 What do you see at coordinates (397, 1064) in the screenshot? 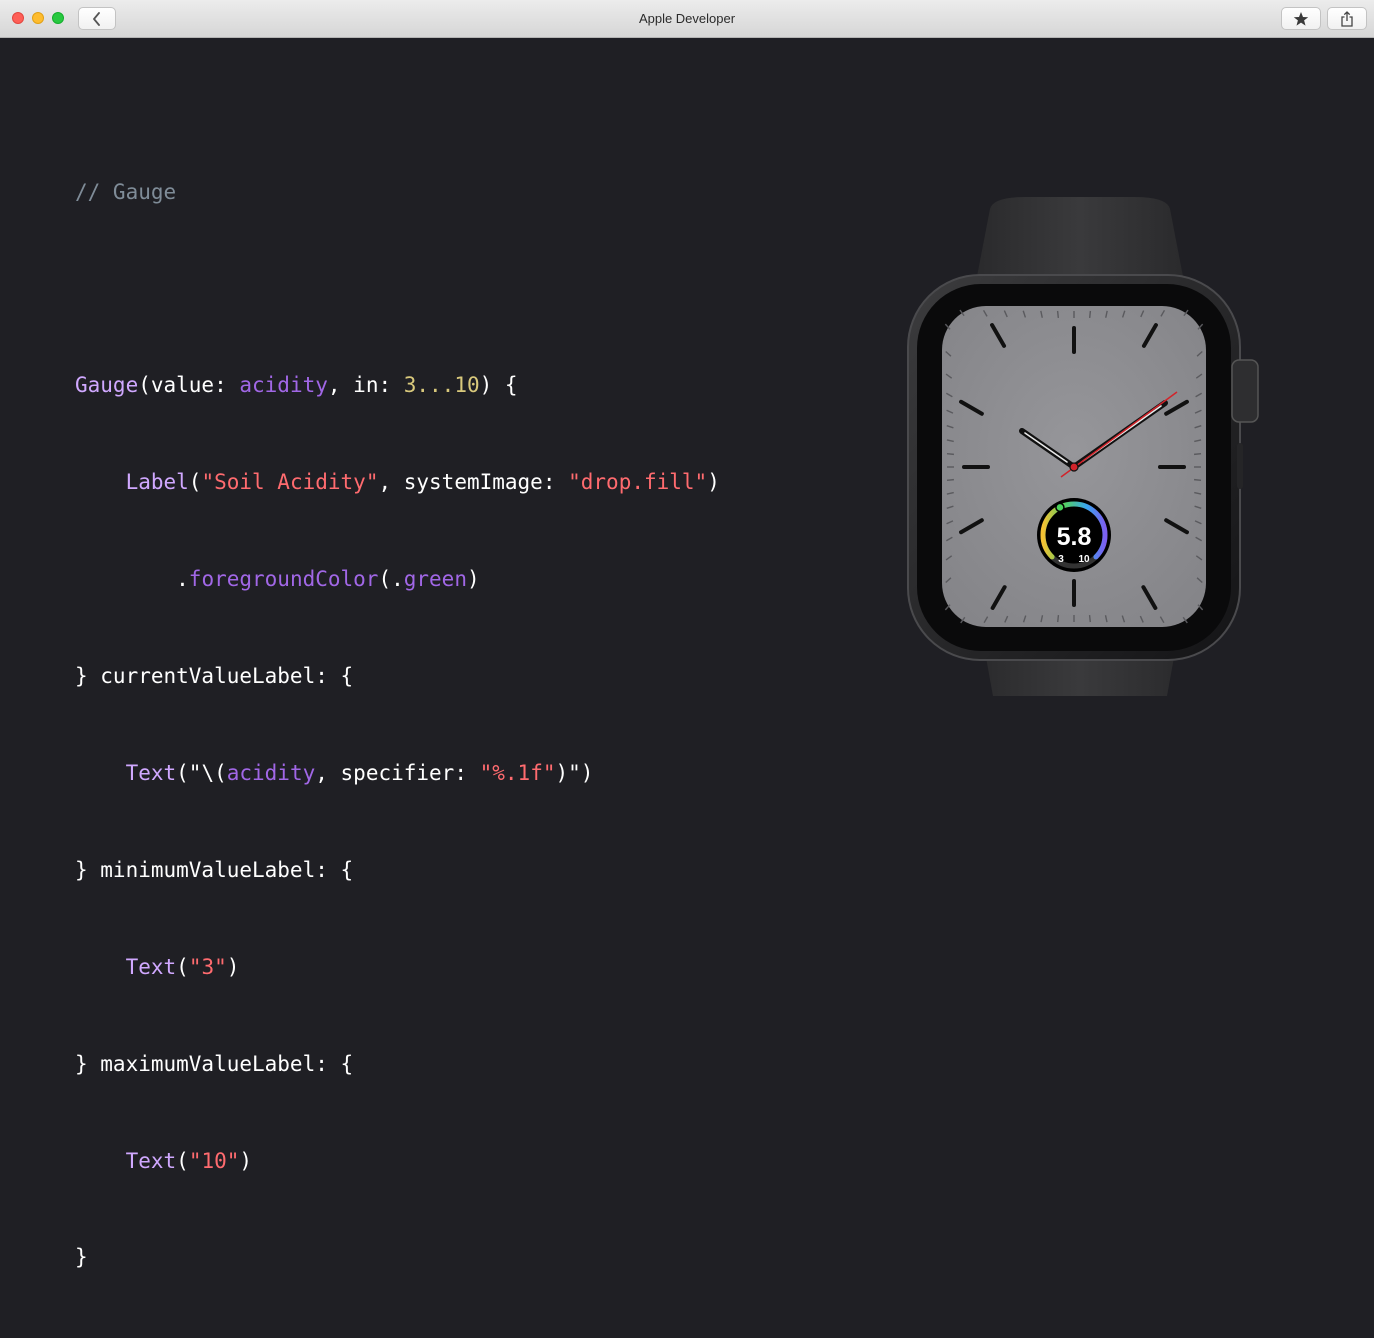
I see `code-line-8: } maximumValueLabel: {` at bounding box center [397, 1064].